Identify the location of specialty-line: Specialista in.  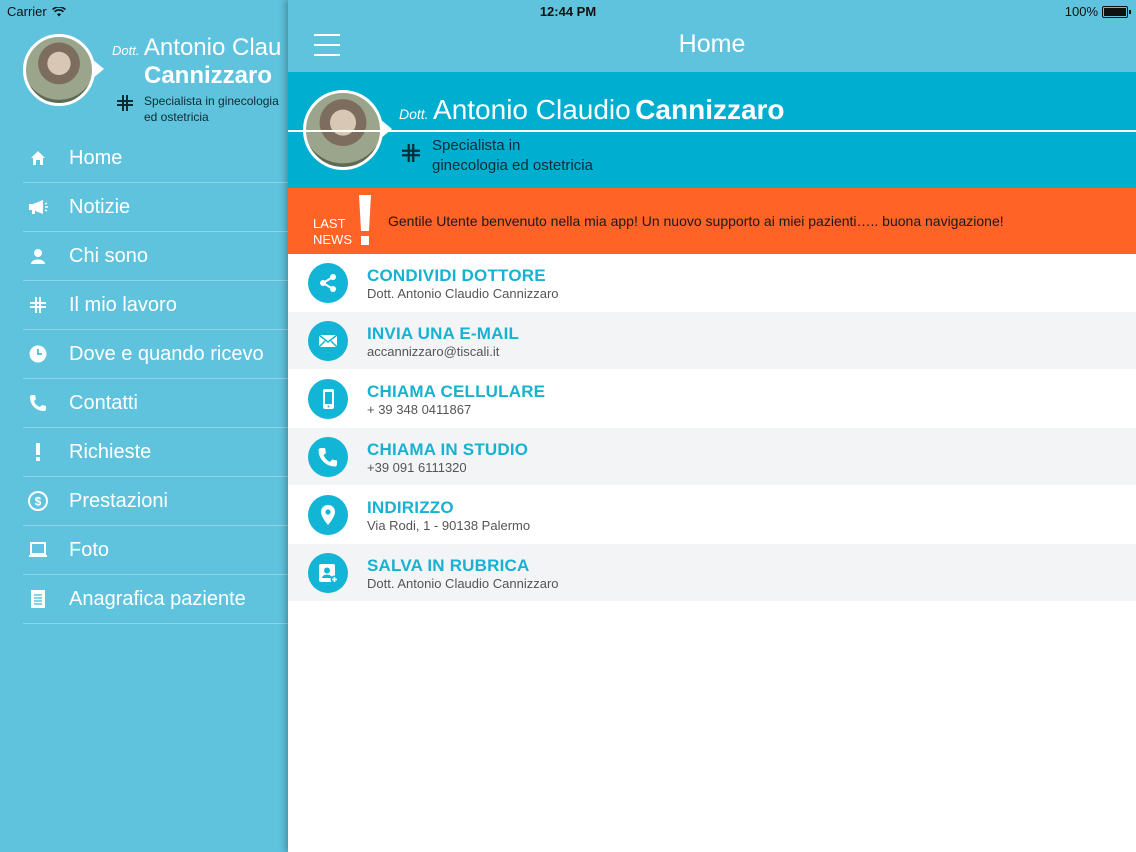
(476, 145).